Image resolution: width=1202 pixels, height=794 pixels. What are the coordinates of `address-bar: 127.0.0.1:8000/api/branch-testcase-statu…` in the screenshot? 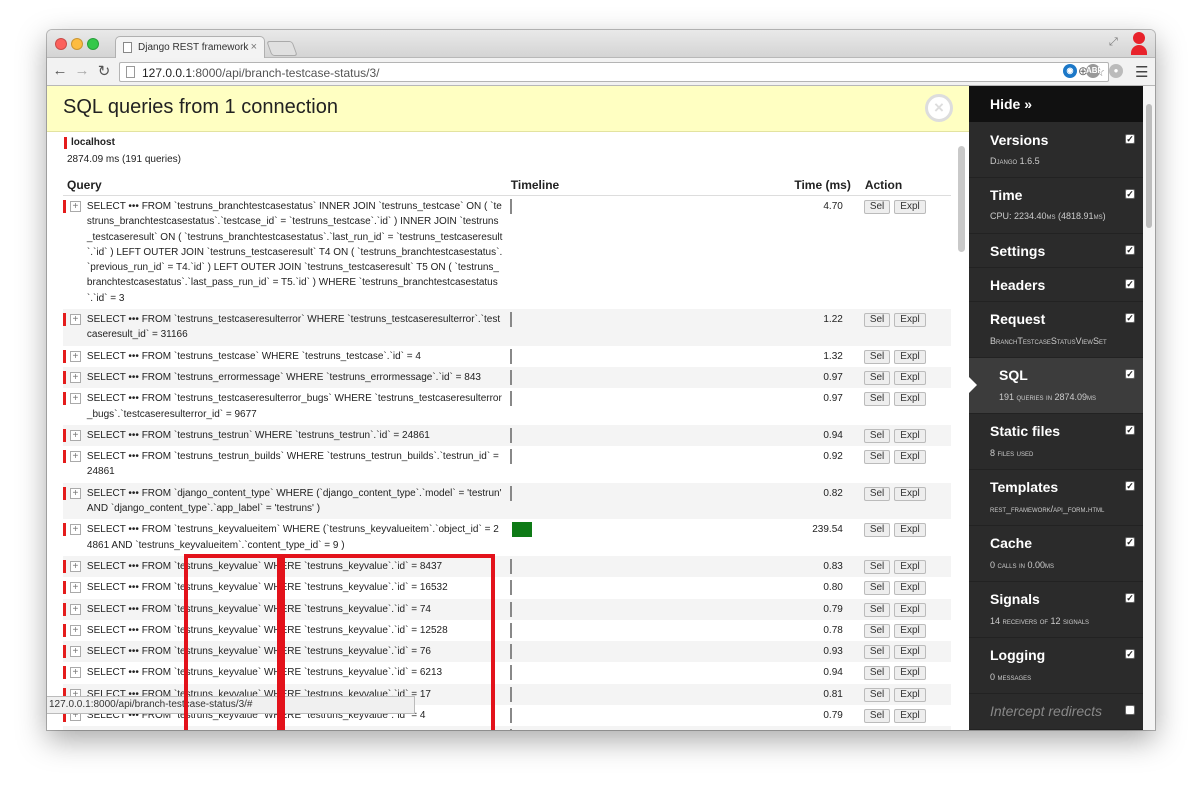 It's located at (614, 72).